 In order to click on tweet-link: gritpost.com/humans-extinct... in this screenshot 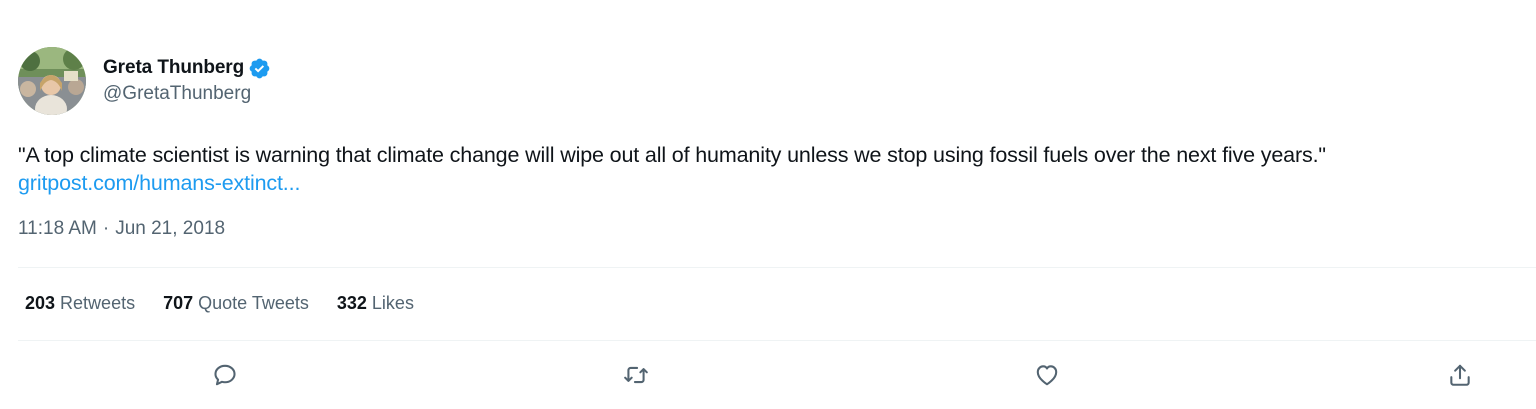, I will do `click(159, 183)`.